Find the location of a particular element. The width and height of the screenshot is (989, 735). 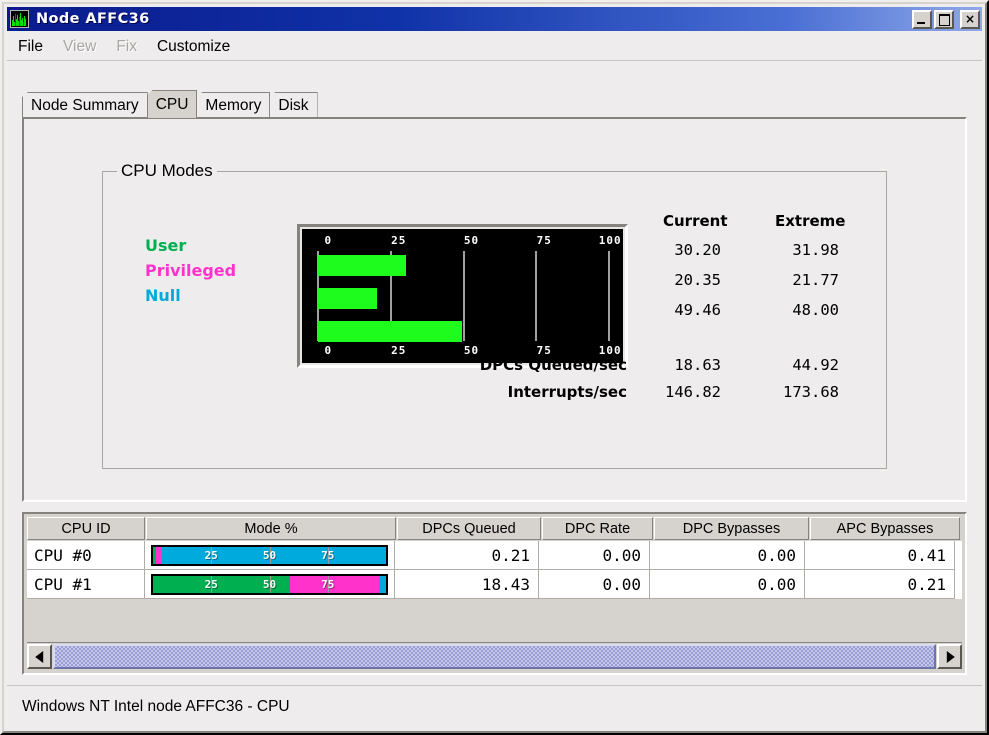

table-row: CPU #0 25 50 75 0.21 0.00 0.00 0.41 is located at coordinates (494, 555).